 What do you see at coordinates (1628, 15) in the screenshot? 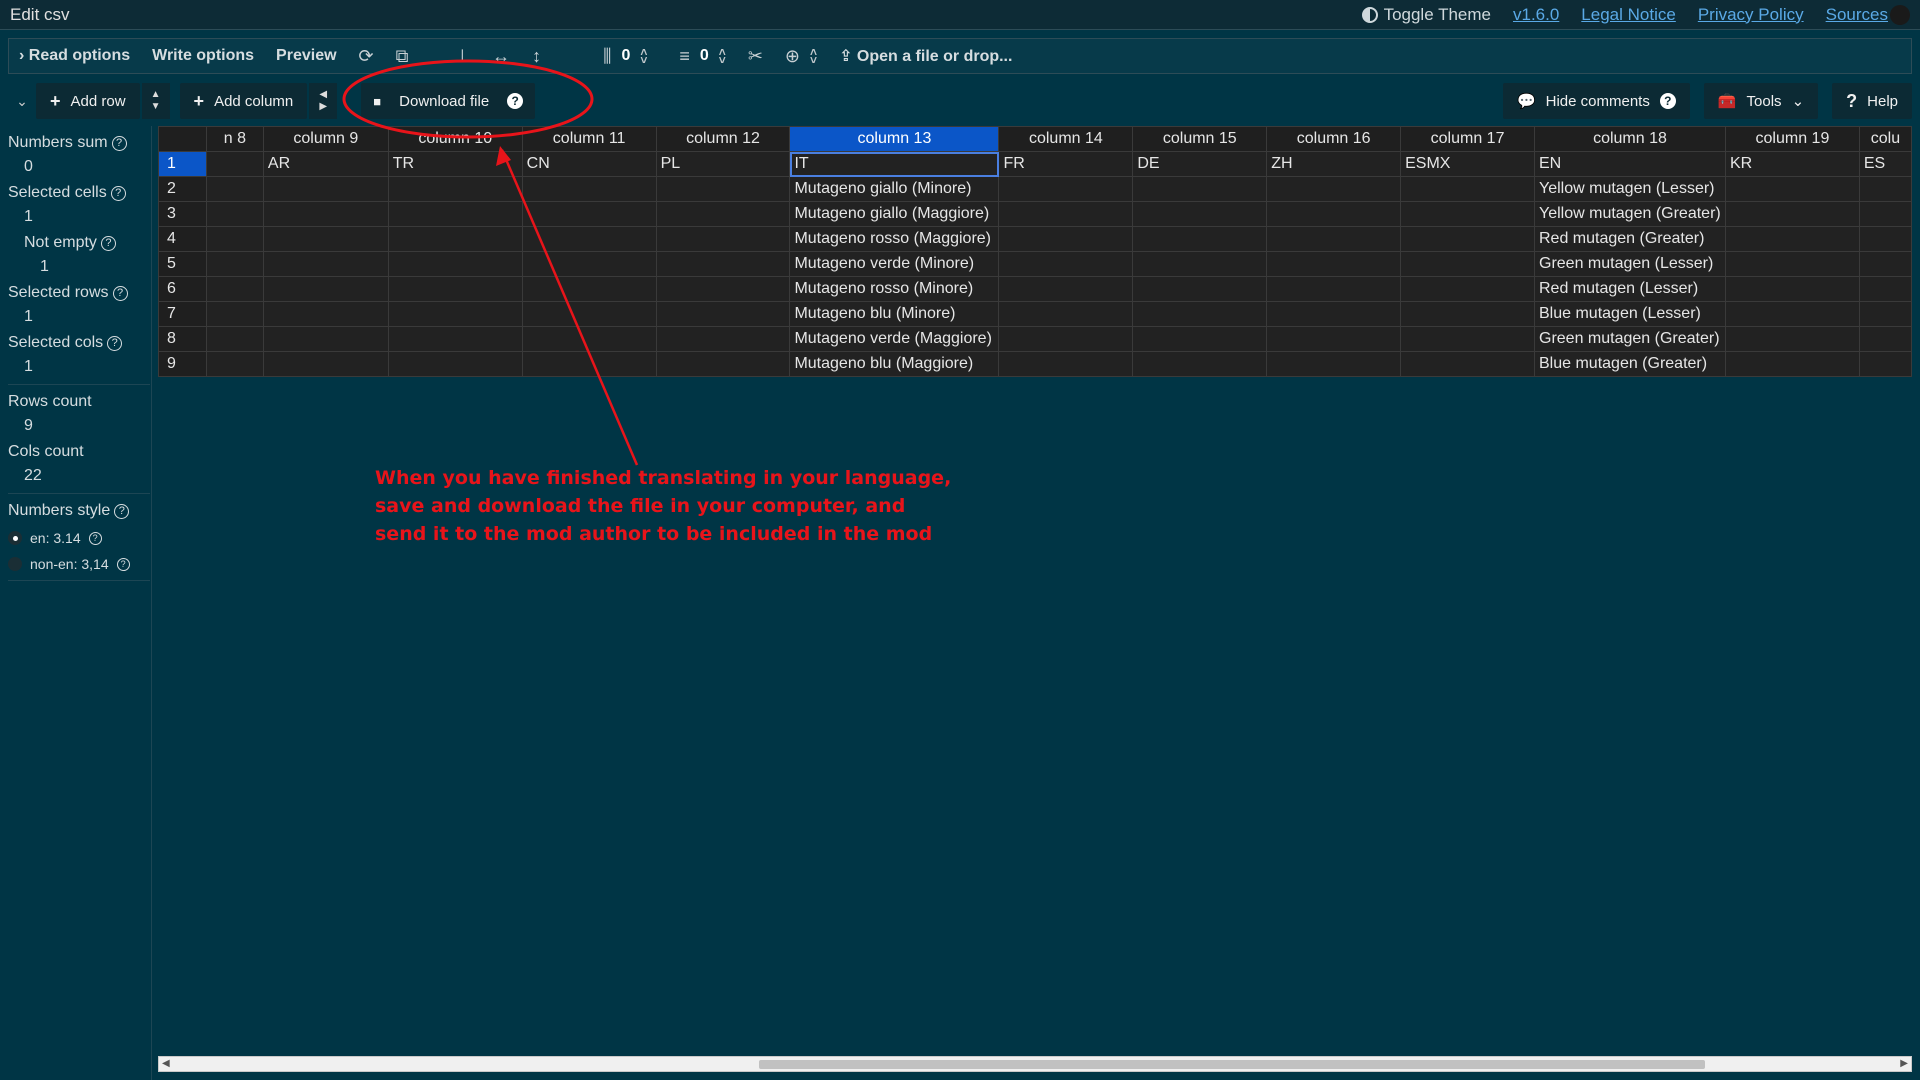
I see `legal-notice-link: Legal Notice` at bounding box center [1628, 15].